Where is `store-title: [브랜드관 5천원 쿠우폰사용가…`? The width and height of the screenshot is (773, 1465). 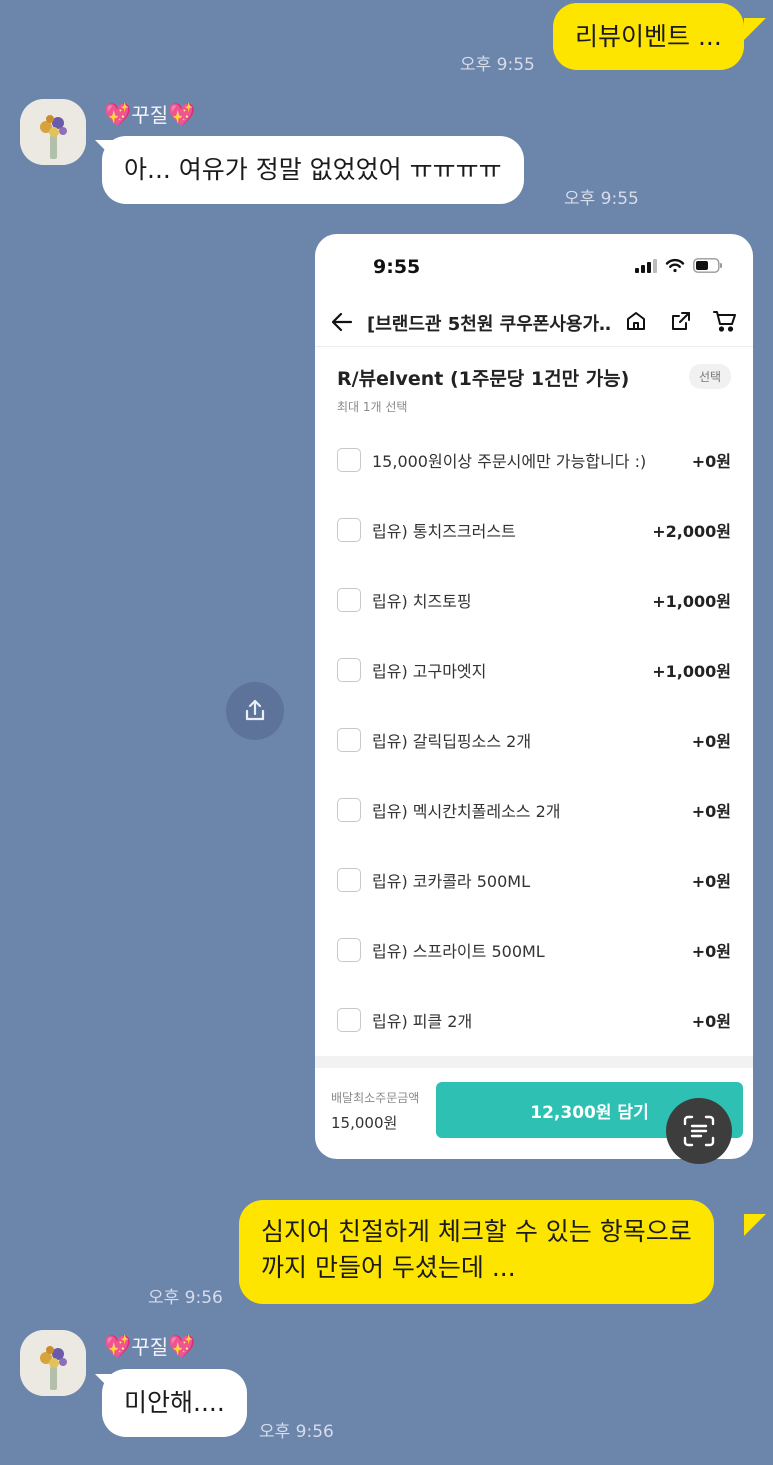 store-title: [브랜드관 5천원 쿠우폰사용가… is located at coordinates (489, 324).